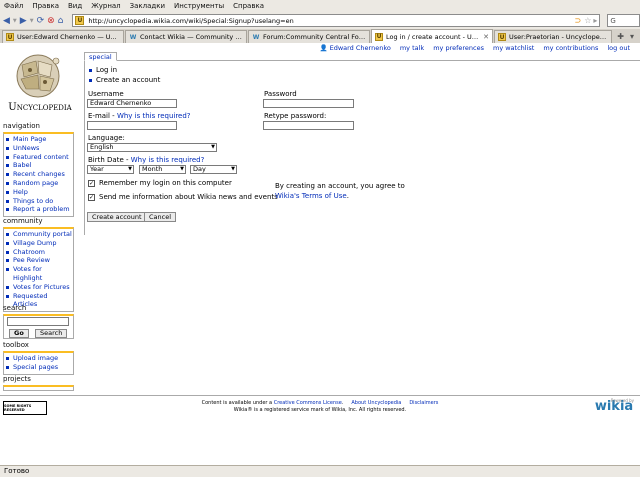 The image size is (640, 477). I want to click on birth-date-label: Birth Date -, so click(109, 160).